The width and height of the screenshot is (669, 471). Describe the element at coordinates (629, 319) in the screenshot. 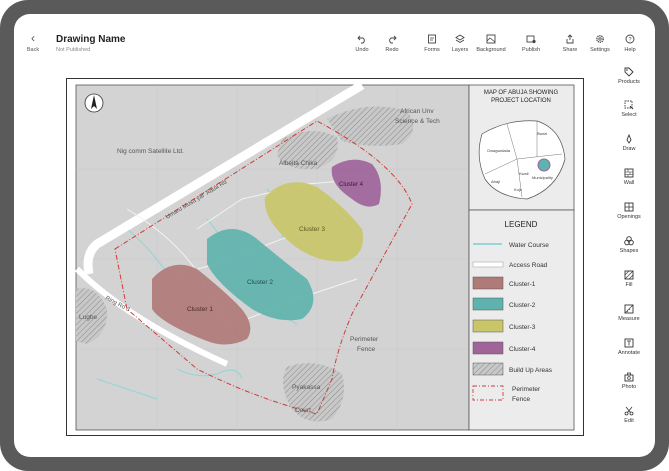

I see `measure-label: Measure` at that location.